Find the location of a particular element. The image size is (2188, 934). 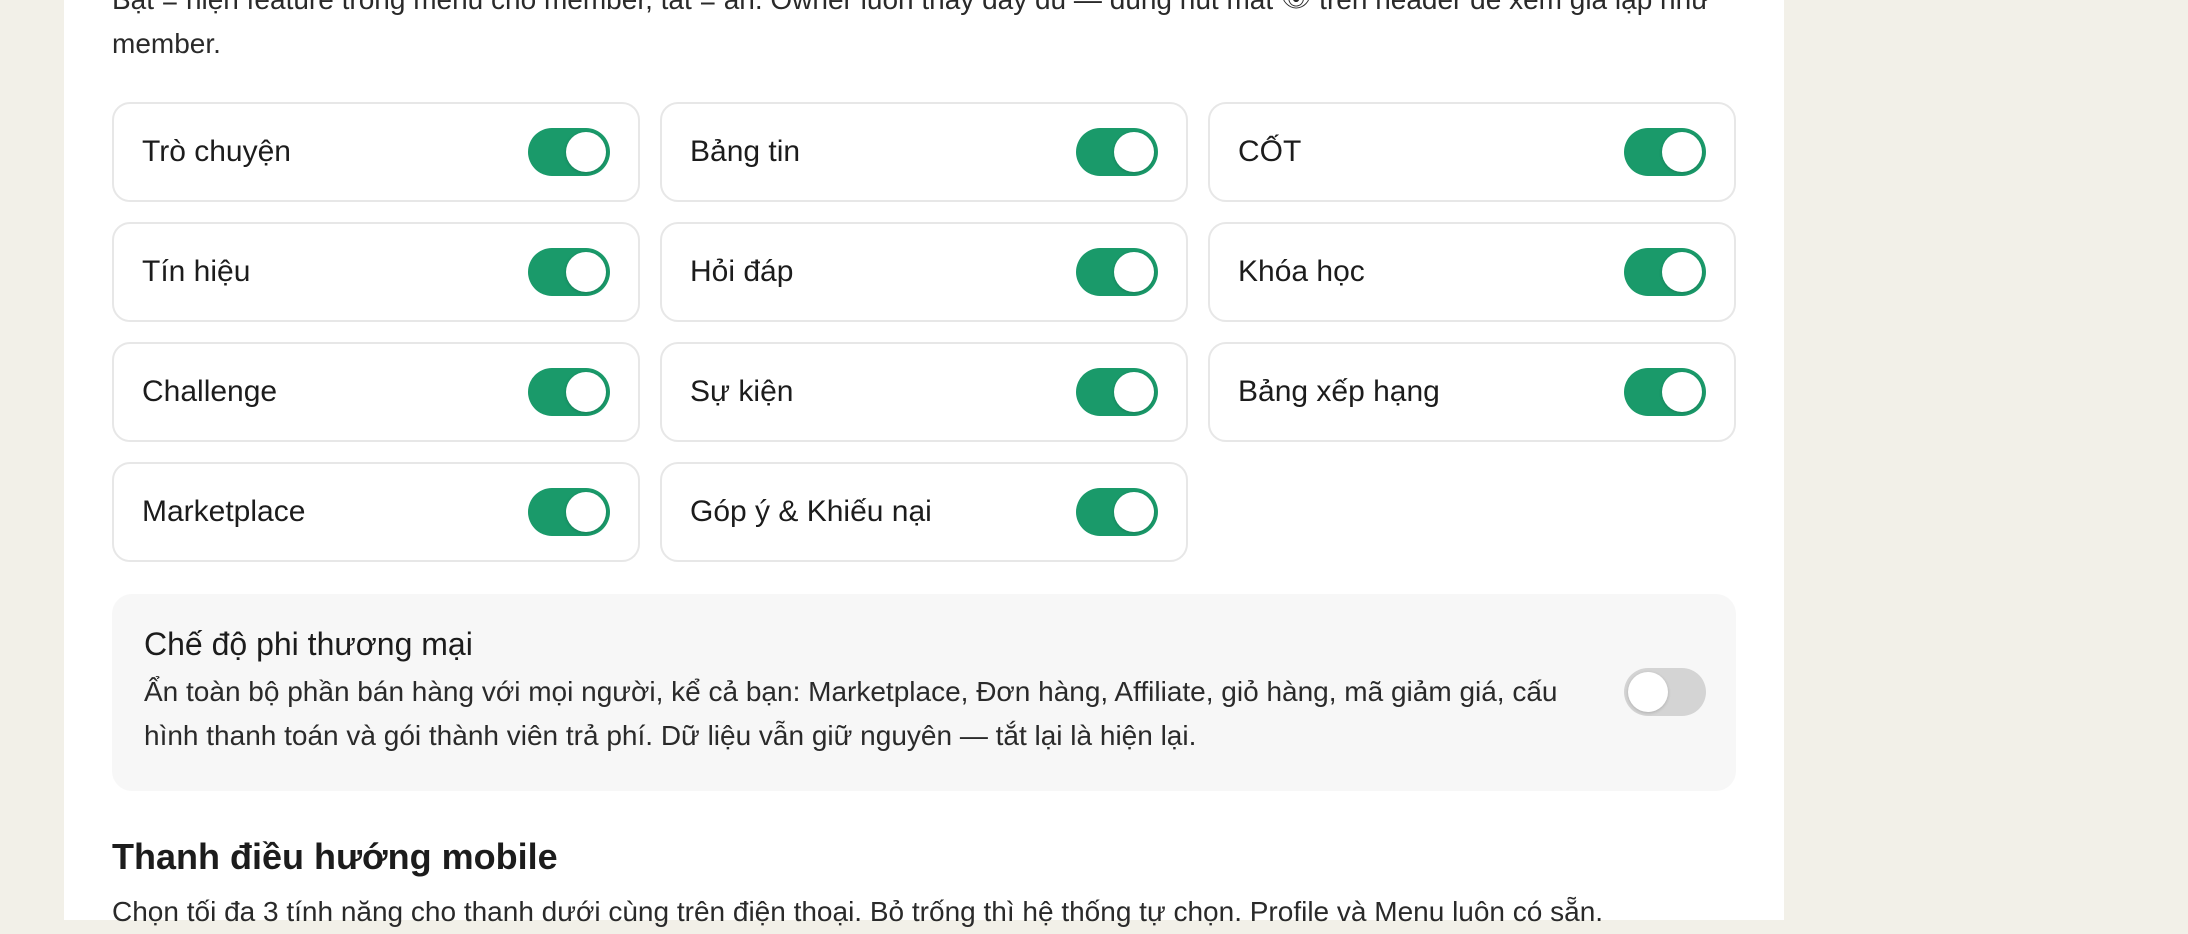

feature-card-marketplace: Marketplace is located at coordinates (376, 512).